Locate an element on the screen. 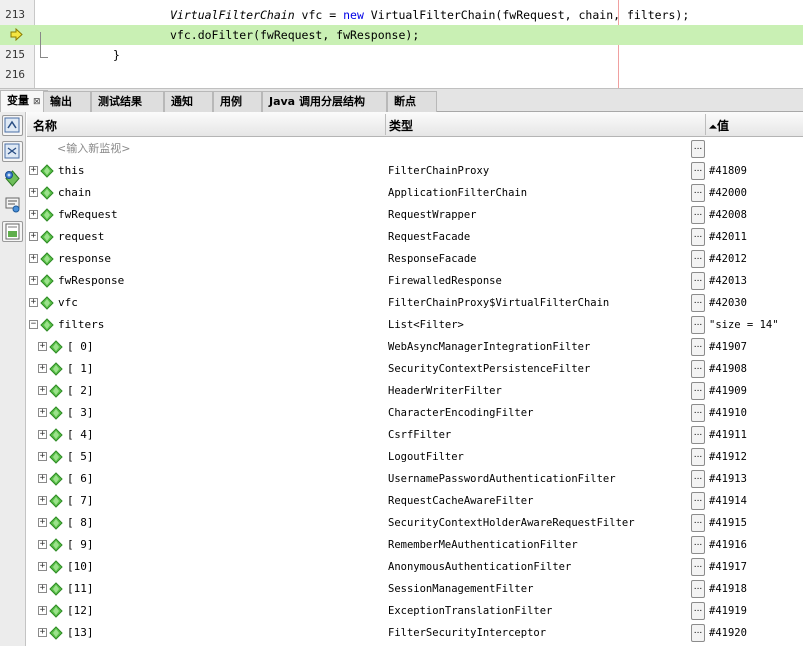 Image resolution: width=803 pixels, height=646 pixels. table-row: + fwRequest RequestWrapper... #42008 is located at coordinates (415, 215).